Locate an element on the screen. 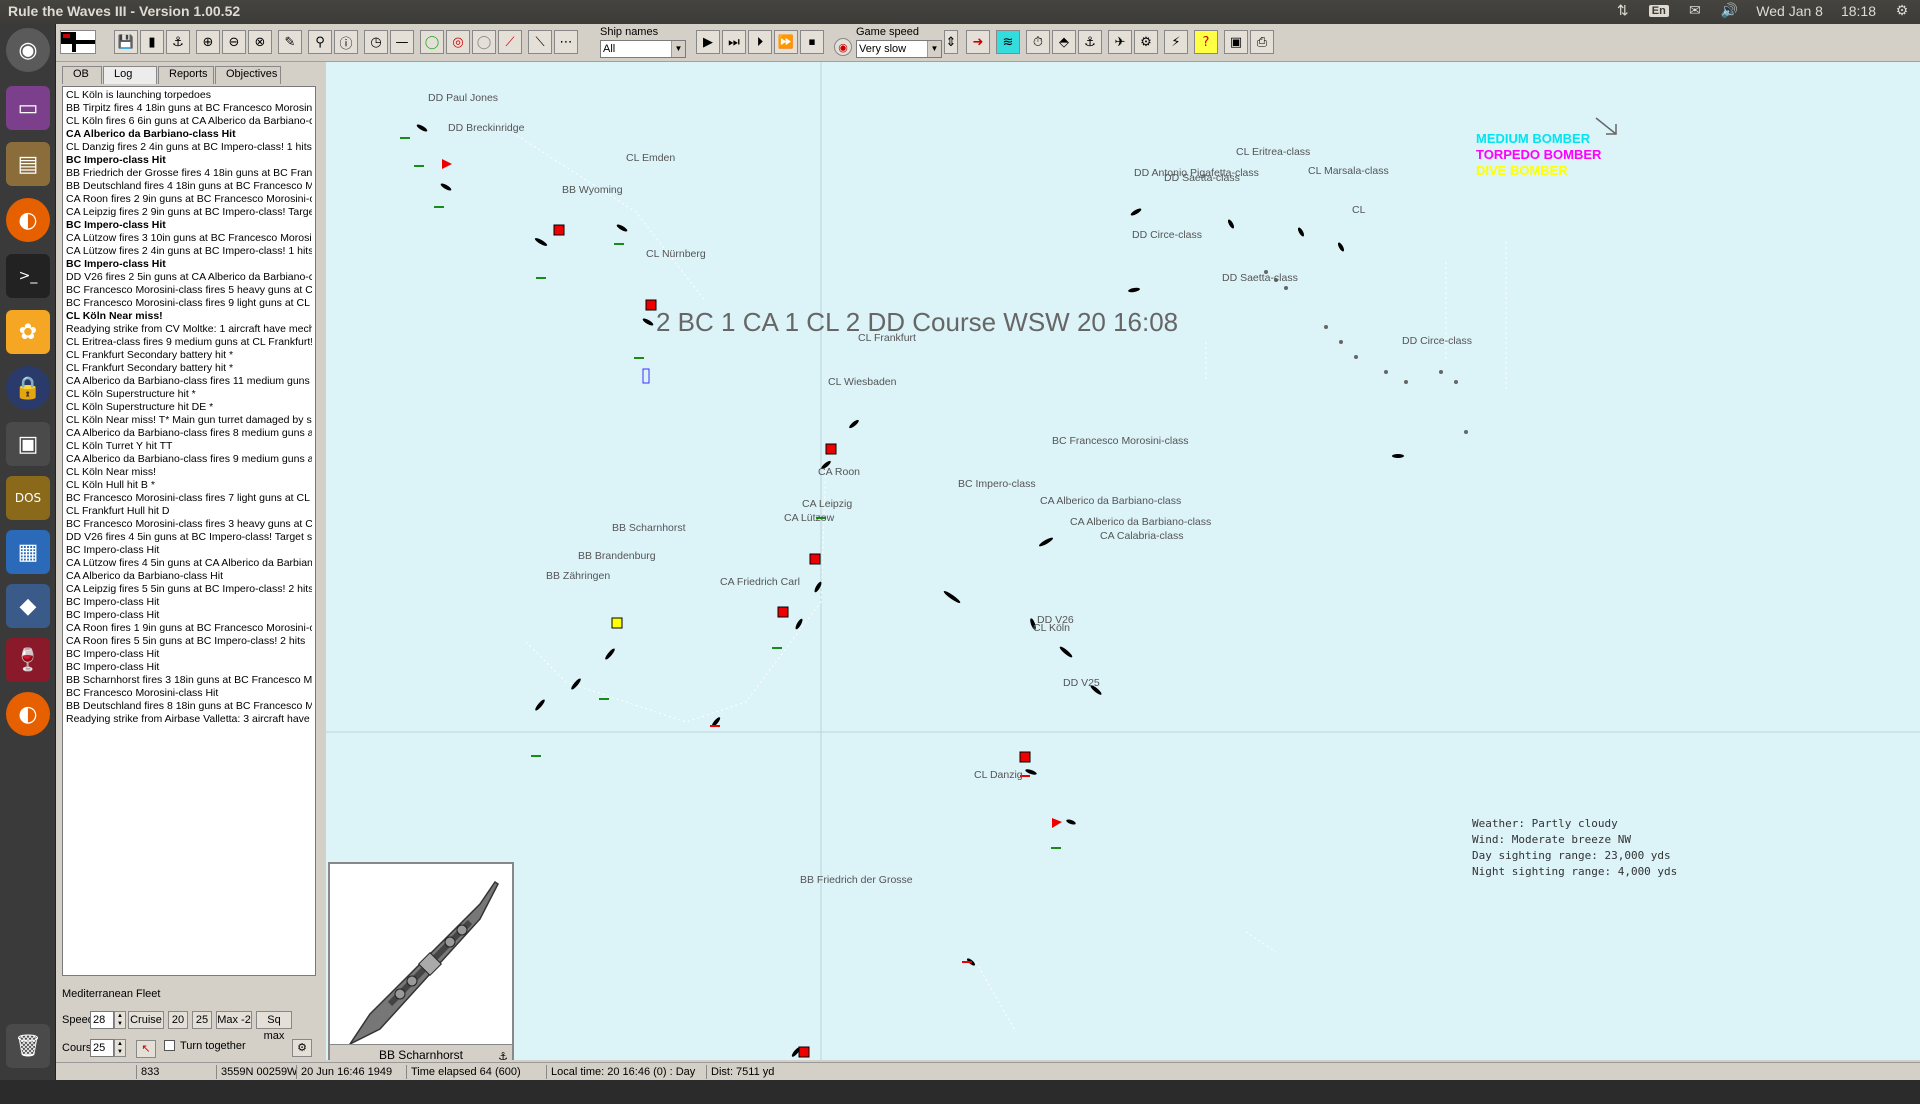 Image resolution: width=1920 pixels, height=1104 pixels. dotted-line-icon: ⋯ is located at coordinates (566, 42).